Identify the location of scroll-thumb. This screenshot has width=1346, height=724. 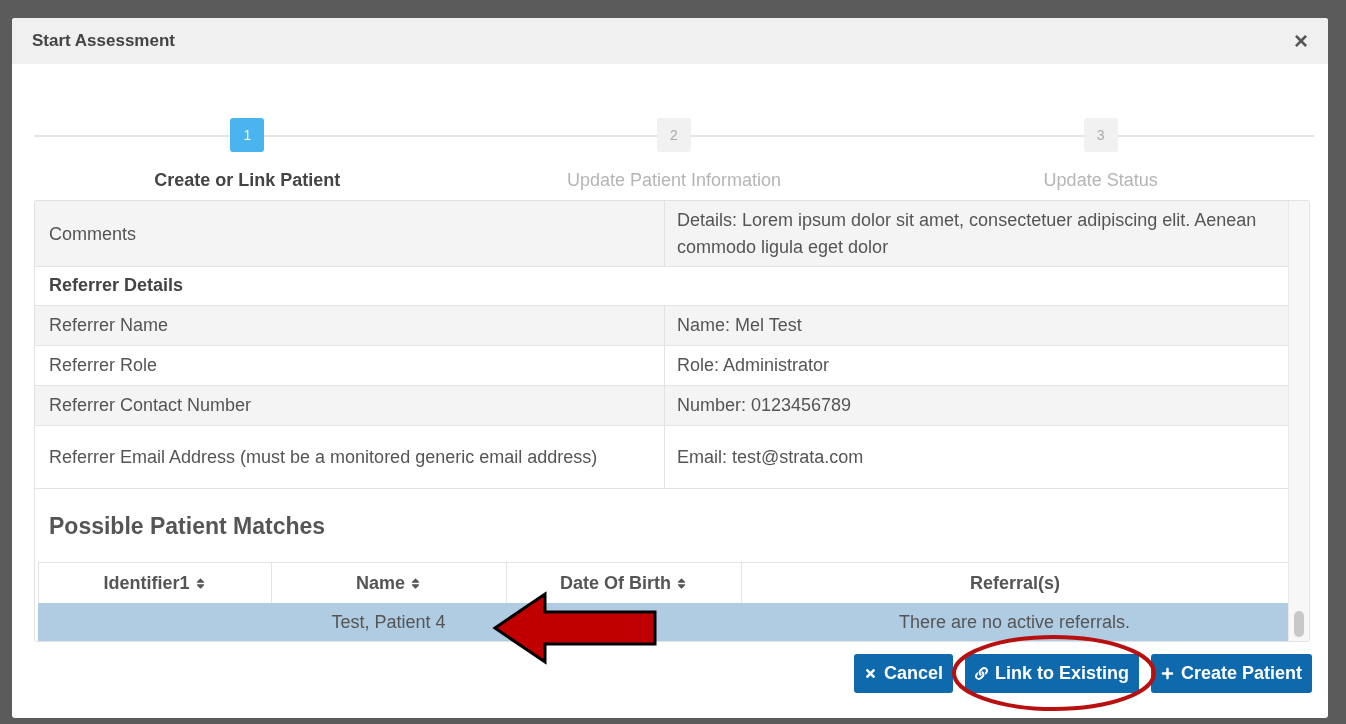
(1299, 624).